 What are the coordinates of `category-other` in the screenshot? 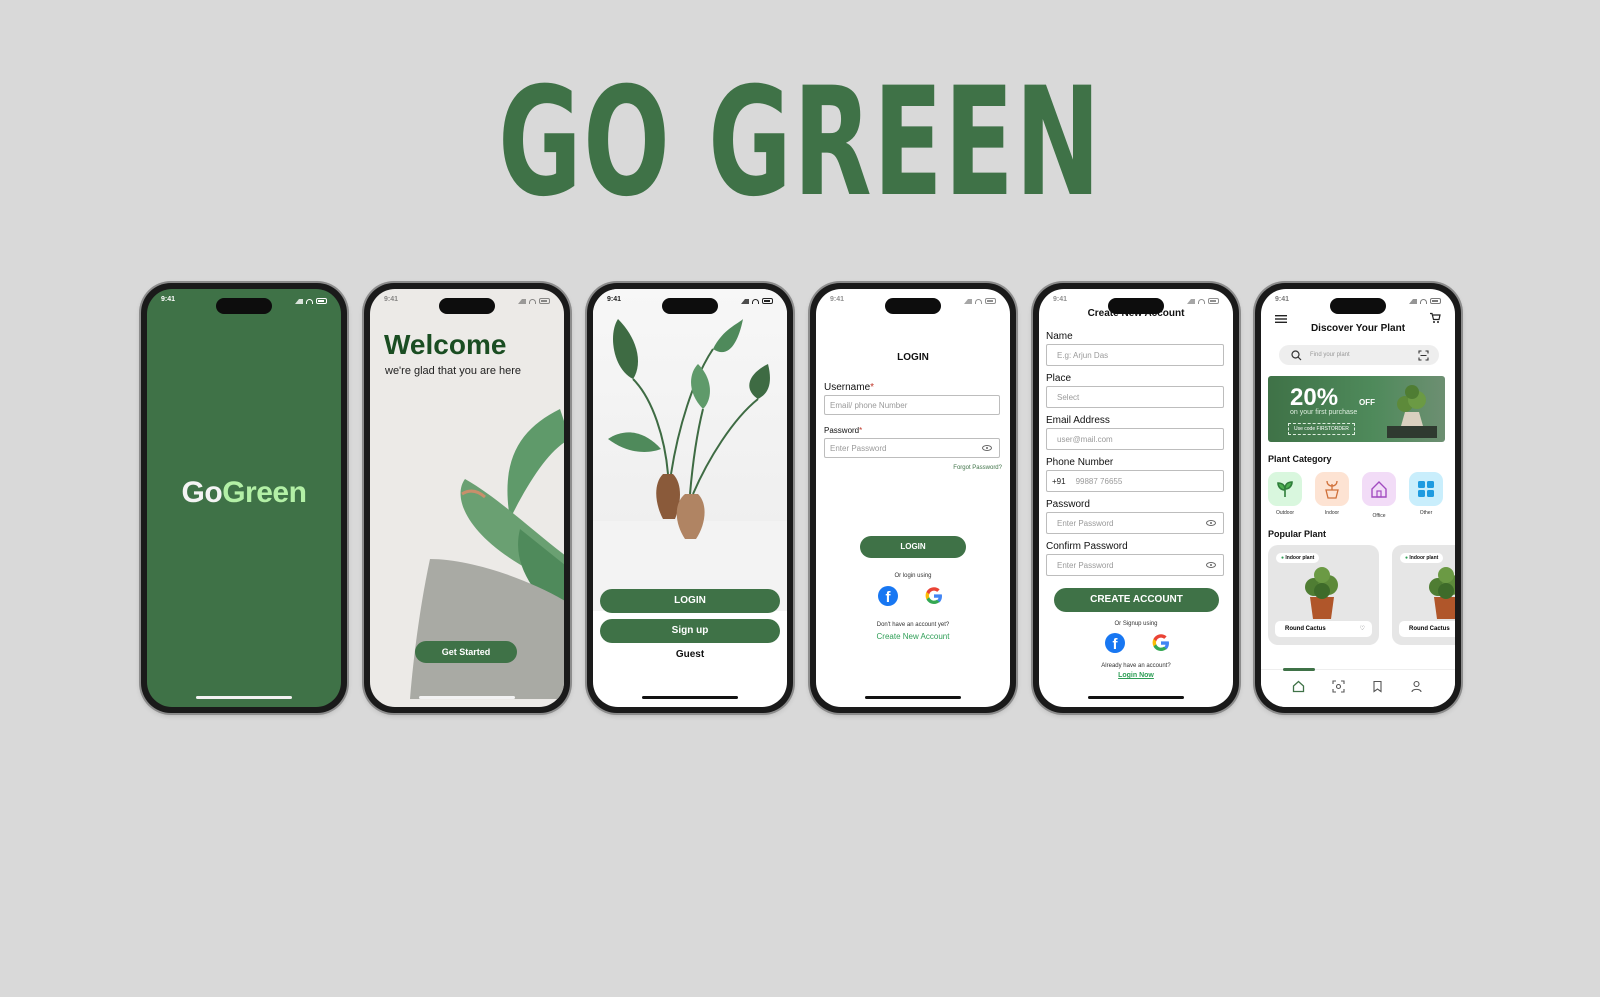 It's located at (1426, 489).